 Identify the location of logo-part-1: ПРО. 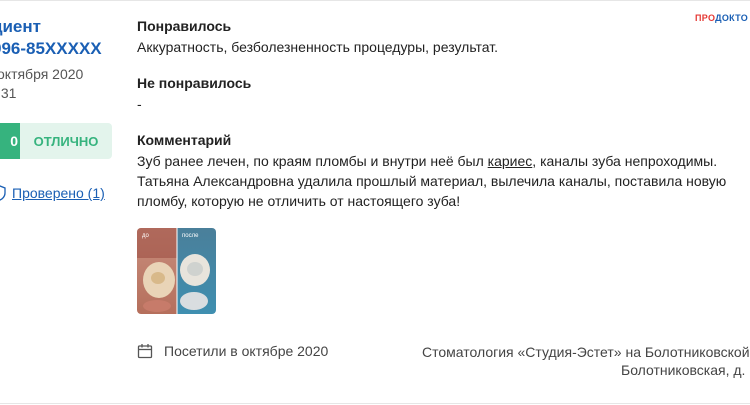
(705, 18).